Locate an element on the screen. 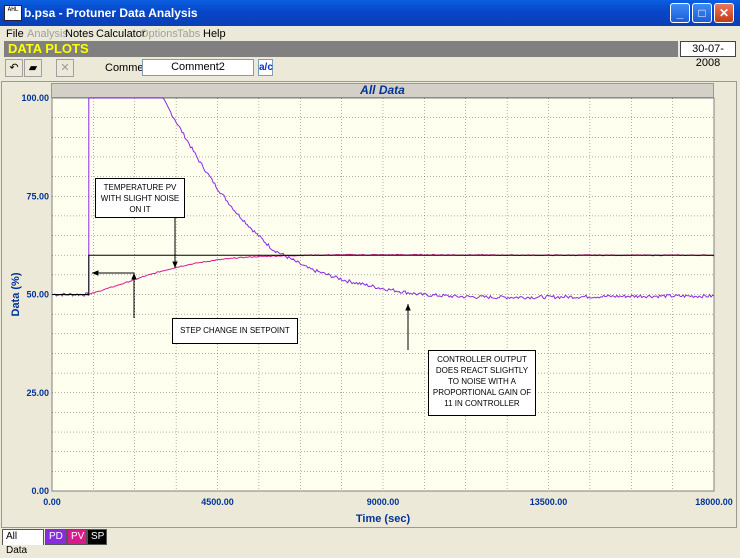 Image resolution: width=740 pixels, height=558 pixels. tab-sp: SP is located at coordinates (97, 537).